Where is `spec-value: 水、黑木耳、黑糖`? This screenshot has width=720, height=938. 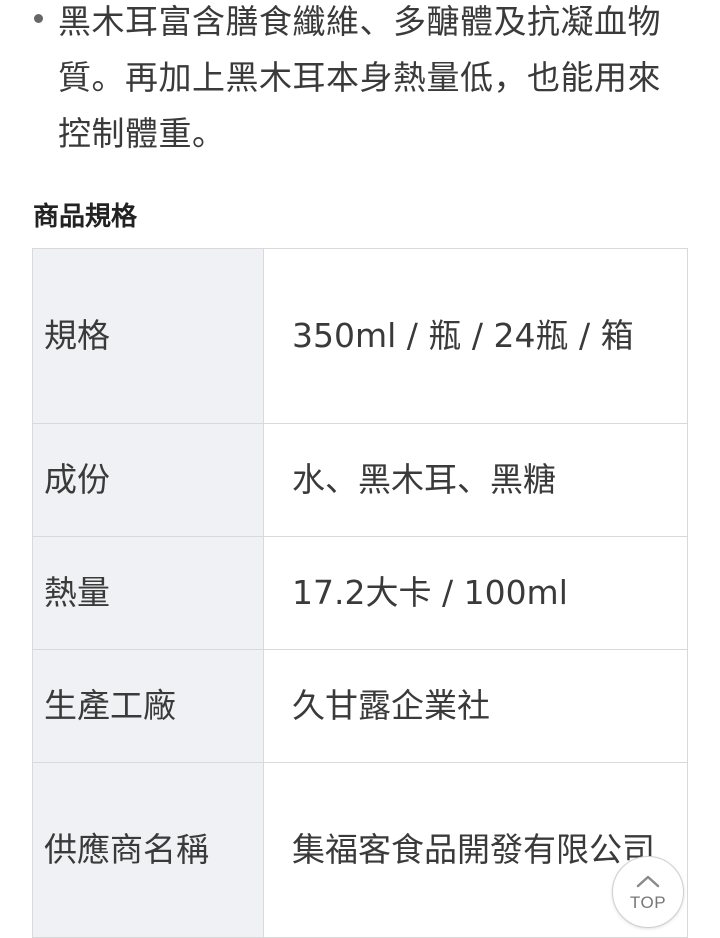
spec-value: 水、黑木耳、黑糖 is located at coordinates (475, 480).